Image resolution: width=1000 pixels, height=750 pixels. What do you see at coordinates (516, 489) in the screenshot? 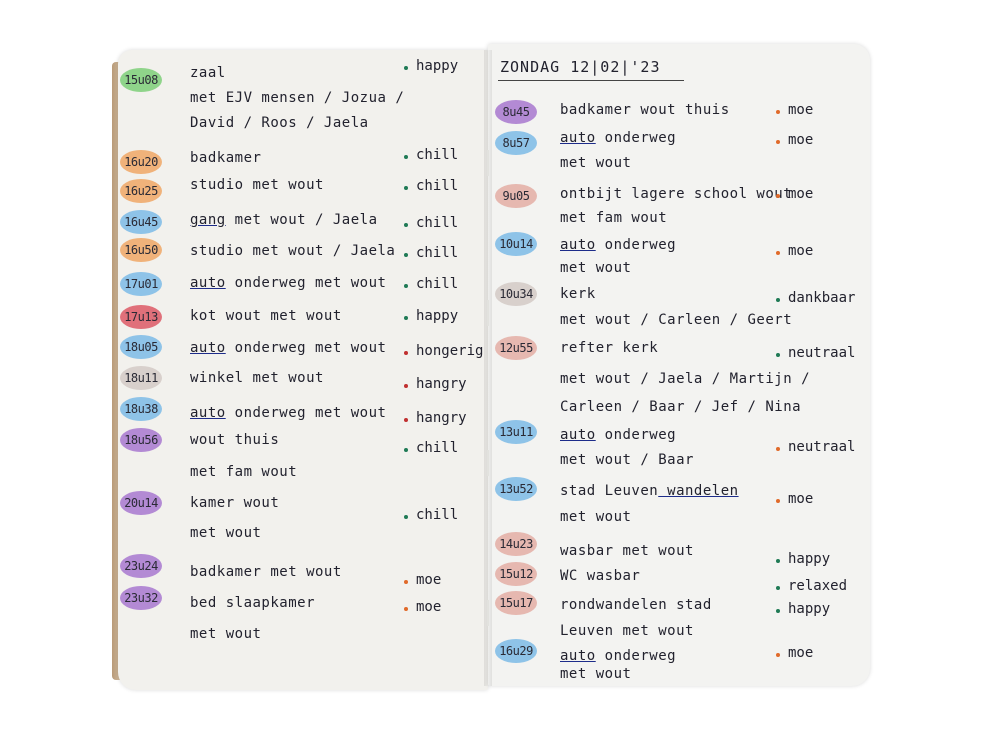
I see `time-label: 13u52` at bounding box center [516, 489].